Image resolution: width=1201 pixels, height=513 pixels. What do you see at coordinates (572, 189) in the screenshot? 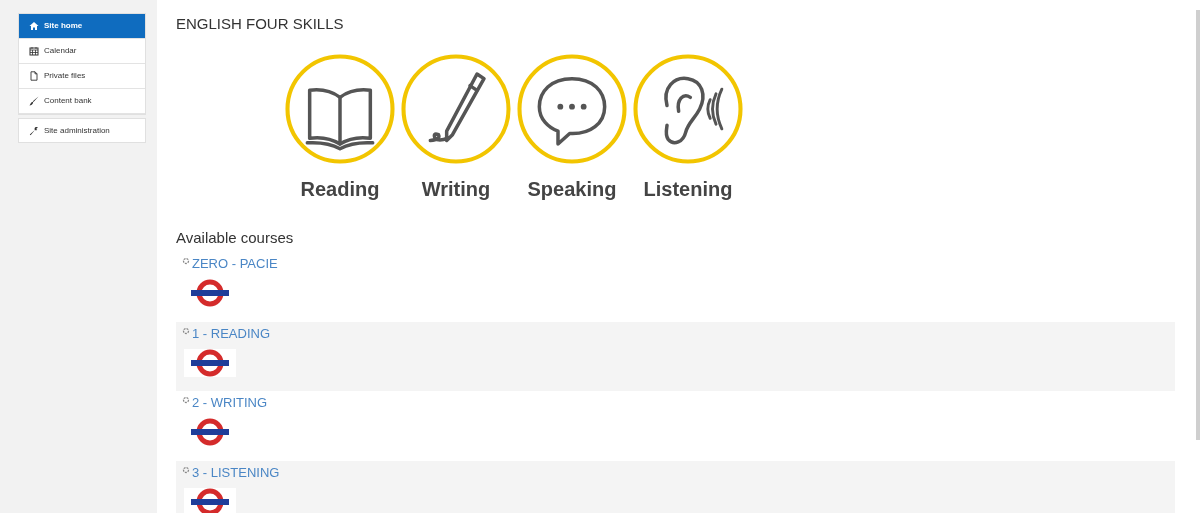
I see `skill-label: Speaking` at bounding box center [572, 189].